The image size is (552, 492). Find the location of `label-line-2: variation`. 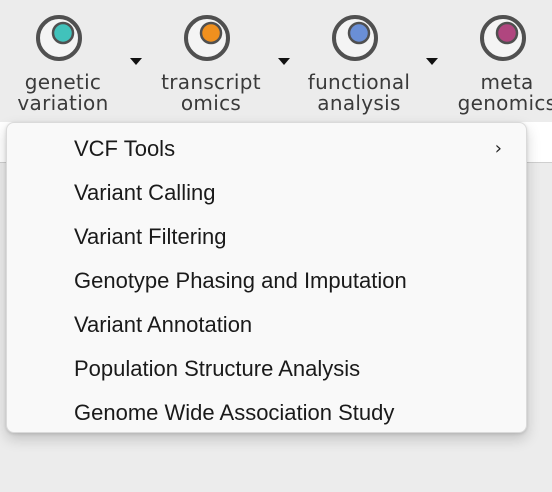

label-line-2: variation is located at coordinates (63, 103).